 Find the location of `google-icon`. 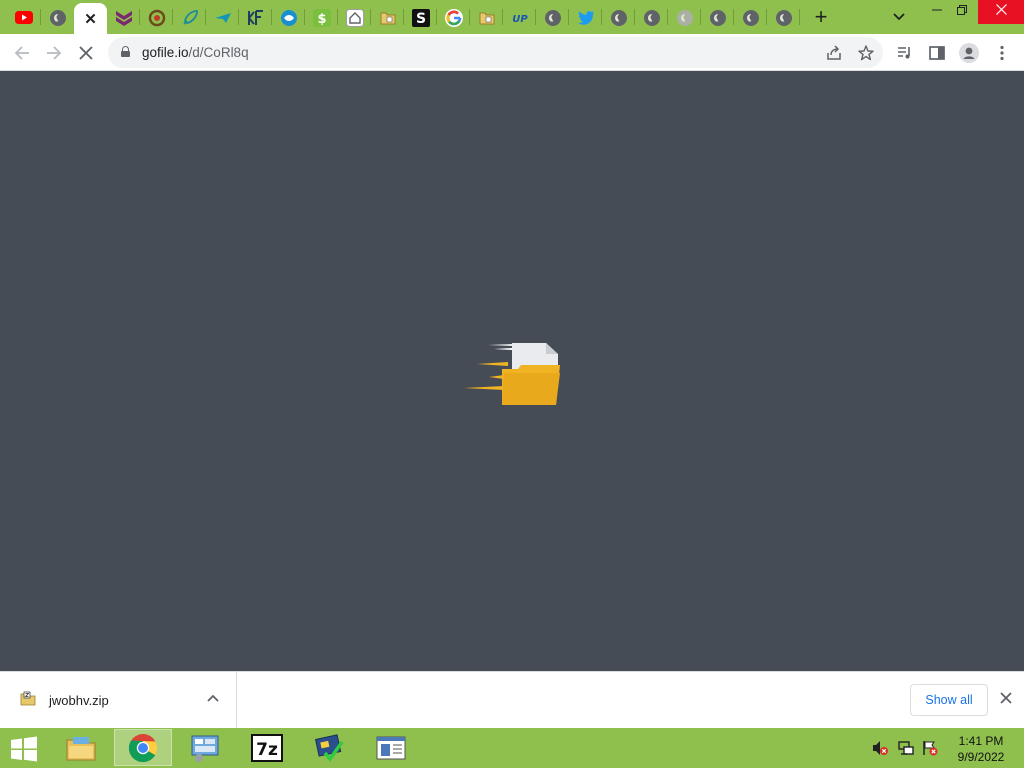

google-icon is located at coordinates (453, 17).